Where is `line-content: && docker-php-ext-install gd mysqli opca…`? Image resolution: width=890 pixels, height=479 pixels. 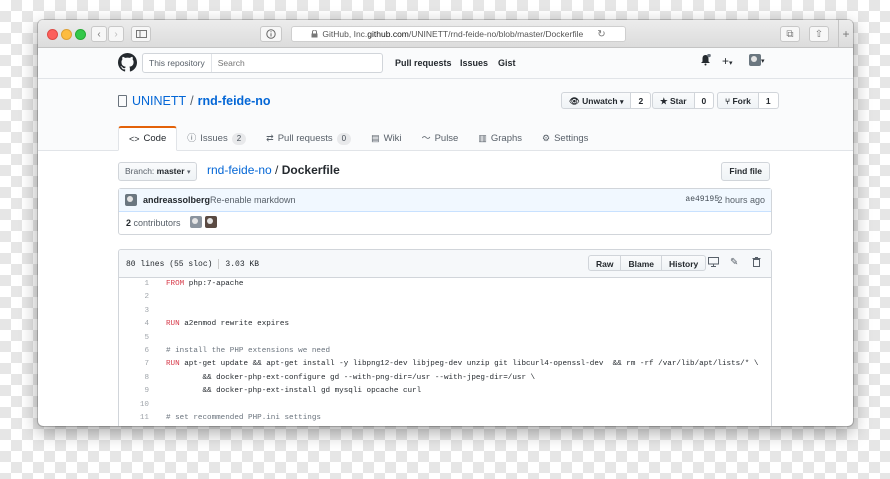
line-content: && docker-php-ext-install gd mysqli opca… is located at coordinates (289, 391).